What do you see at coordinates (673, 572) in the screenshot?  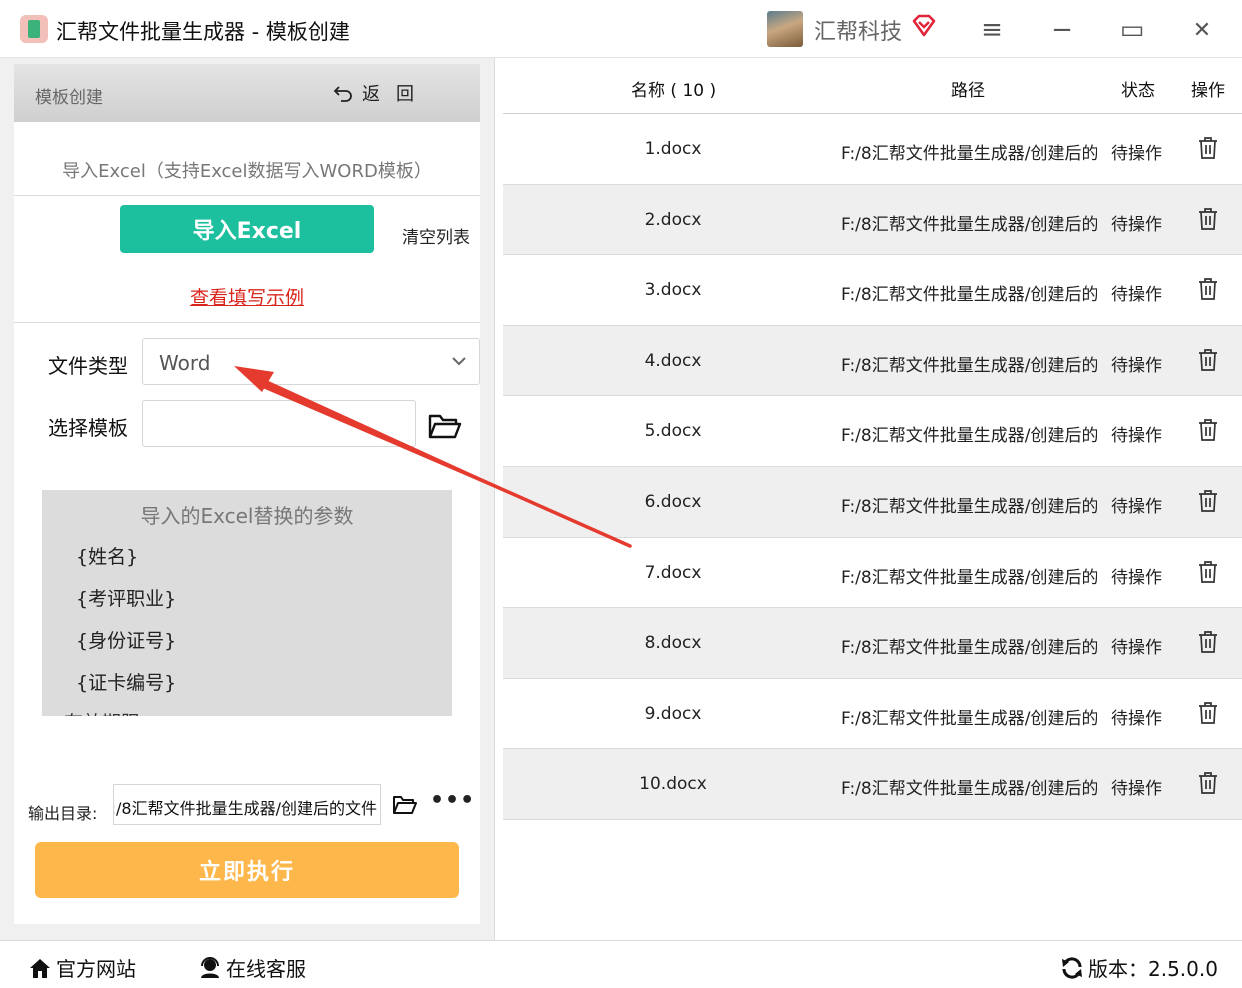 I see `cell-name: 7.docx` at bounding box center [673, 572].